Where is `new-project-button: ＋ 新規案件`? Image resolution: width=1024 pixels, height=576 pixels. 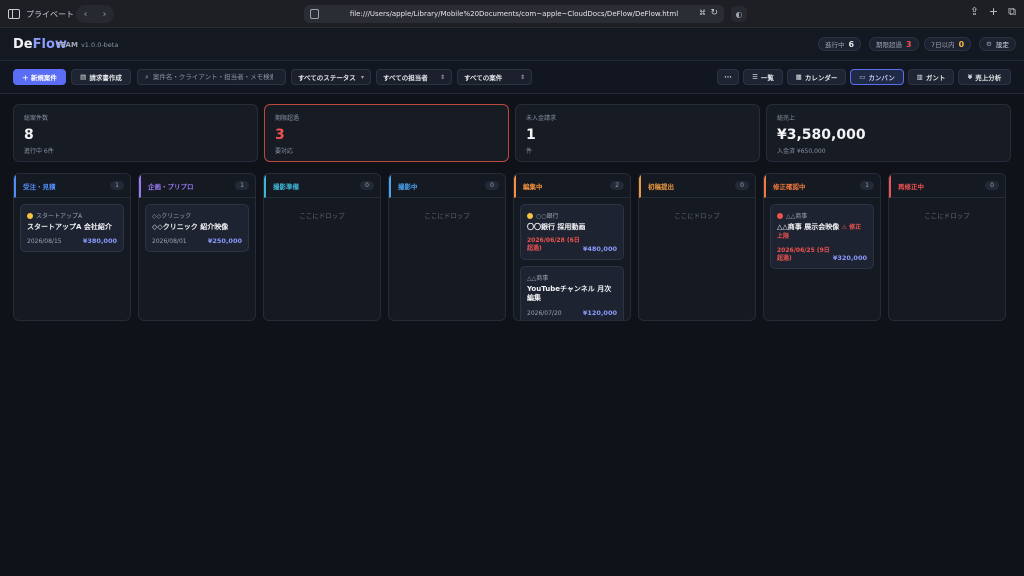
new-project-button: ＋ 新規案件 is located at coordinates (39, 77).